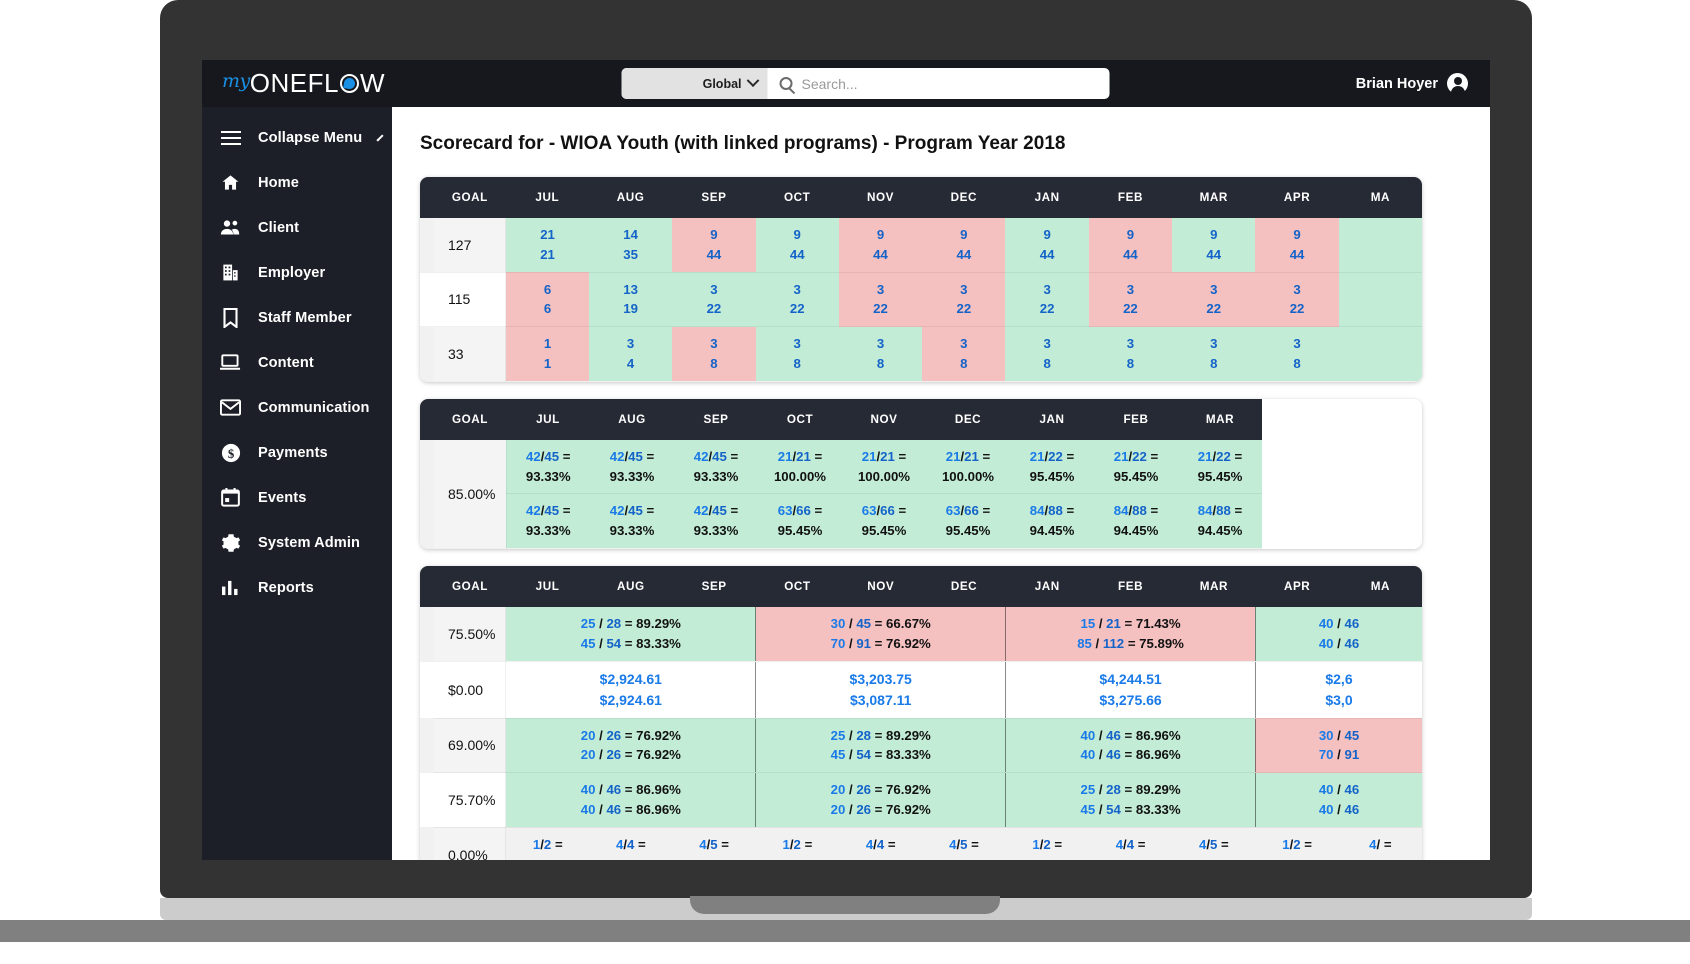 Image resolution: width=1690 pixels, height=964 pixels. Describe the element at coordinates (297, 317) in the screenshot. I see `sidebar-item-staff-member: Staff Member` at that location.